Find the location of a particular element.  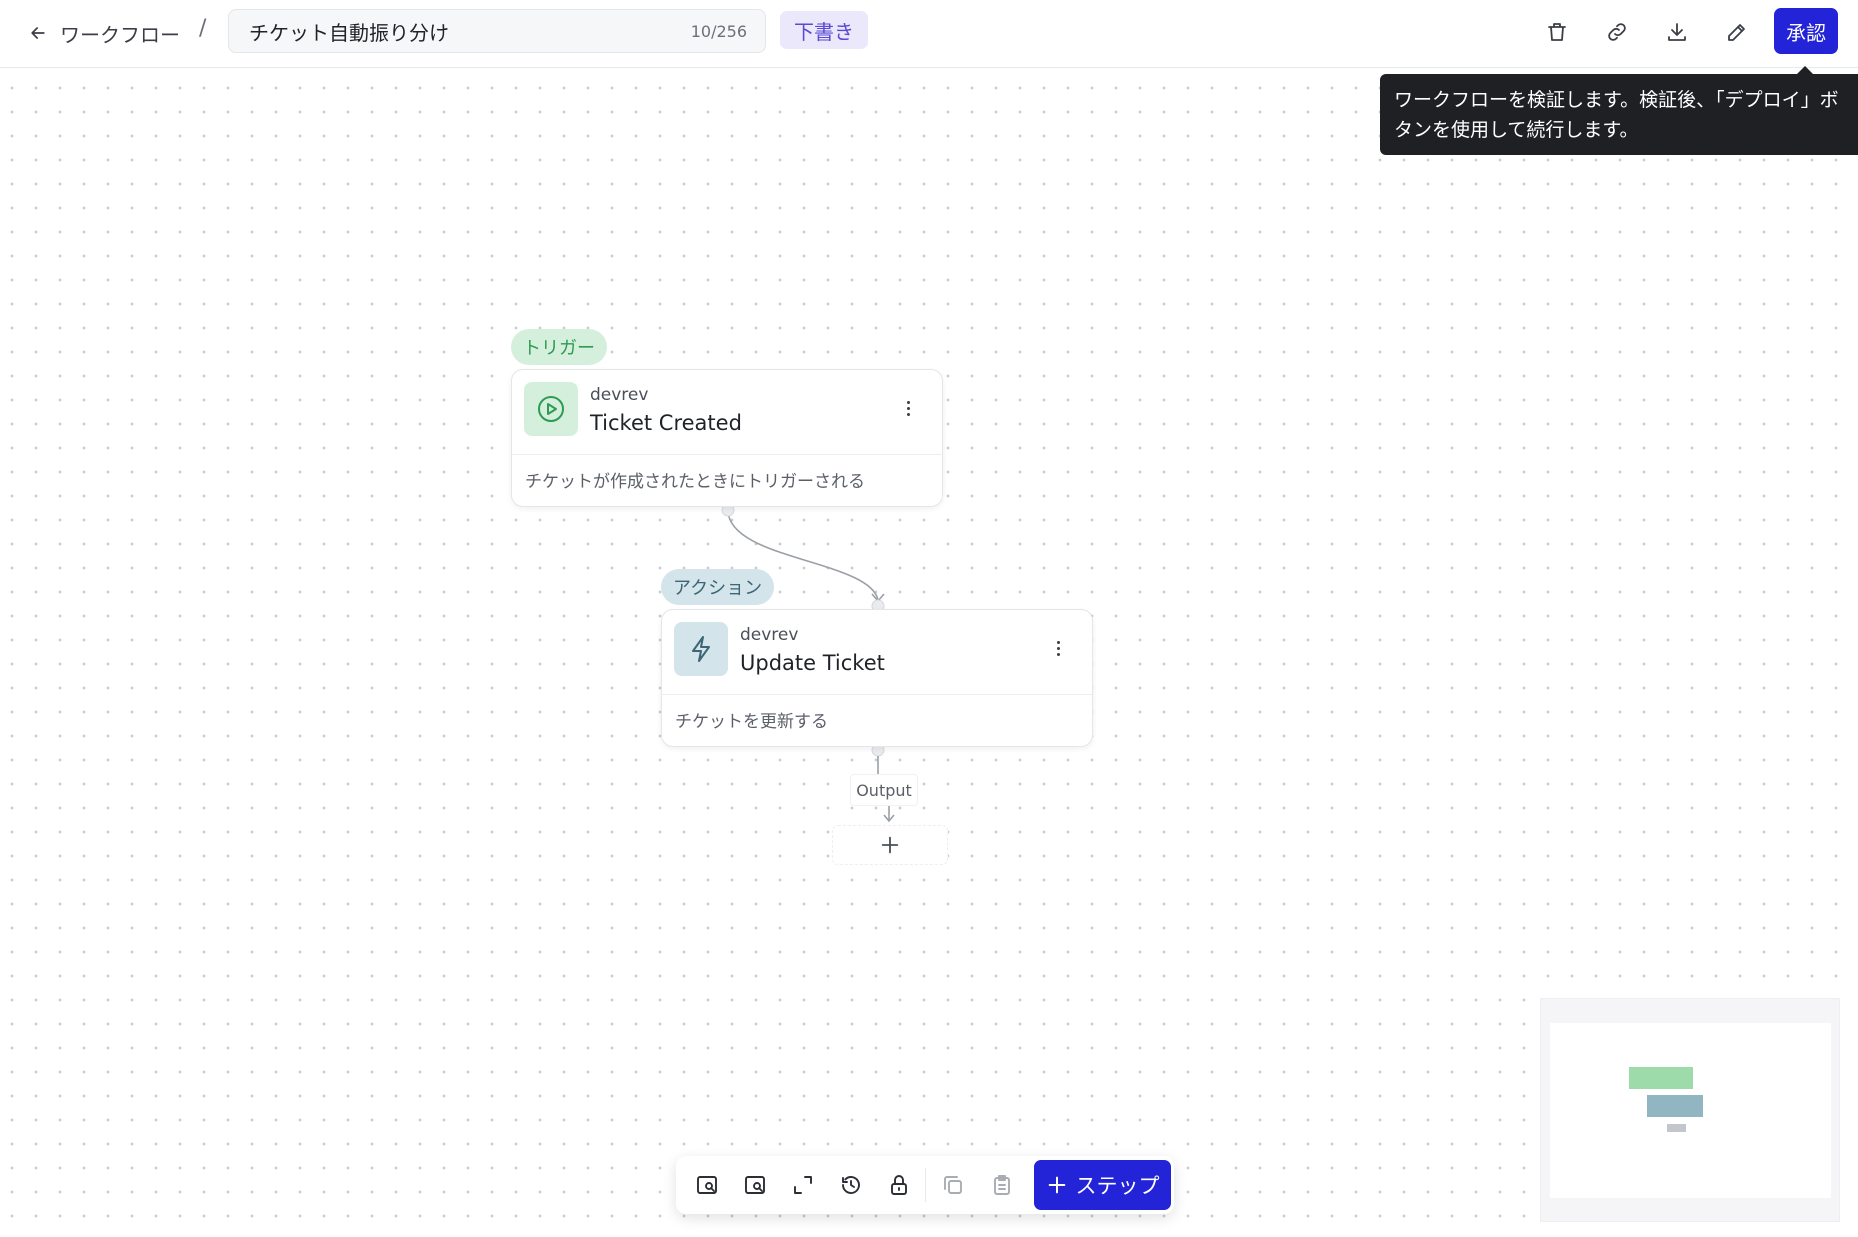

delete-button is located at coordinates (1557, 32).